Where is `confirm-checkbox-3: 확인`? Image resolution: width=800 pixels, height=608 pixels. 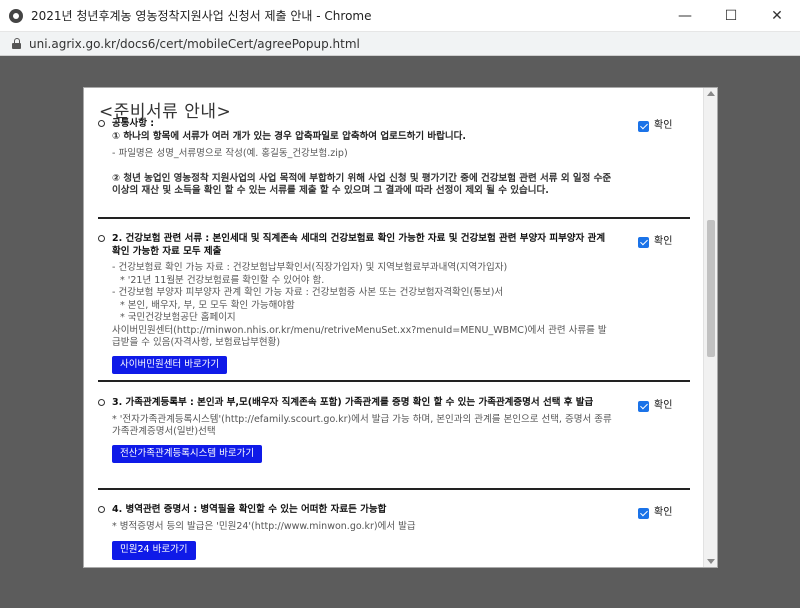 confirm-checkbox-3: 확인 is located at coordinates (655, 406).